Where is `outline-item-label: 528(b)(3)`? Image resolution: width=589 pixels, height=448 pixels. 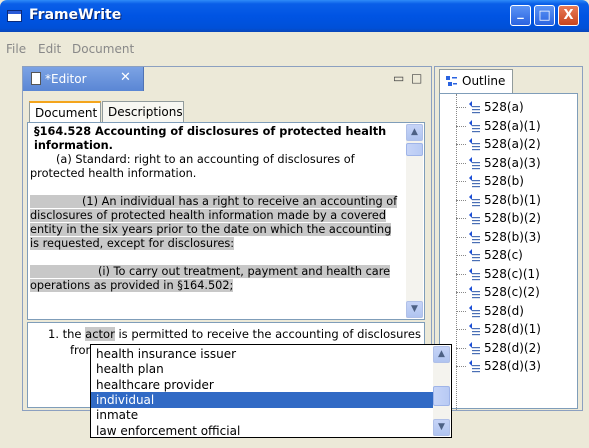 outline-item-label: 528(b)(3) is located at coordinates (512, 236).